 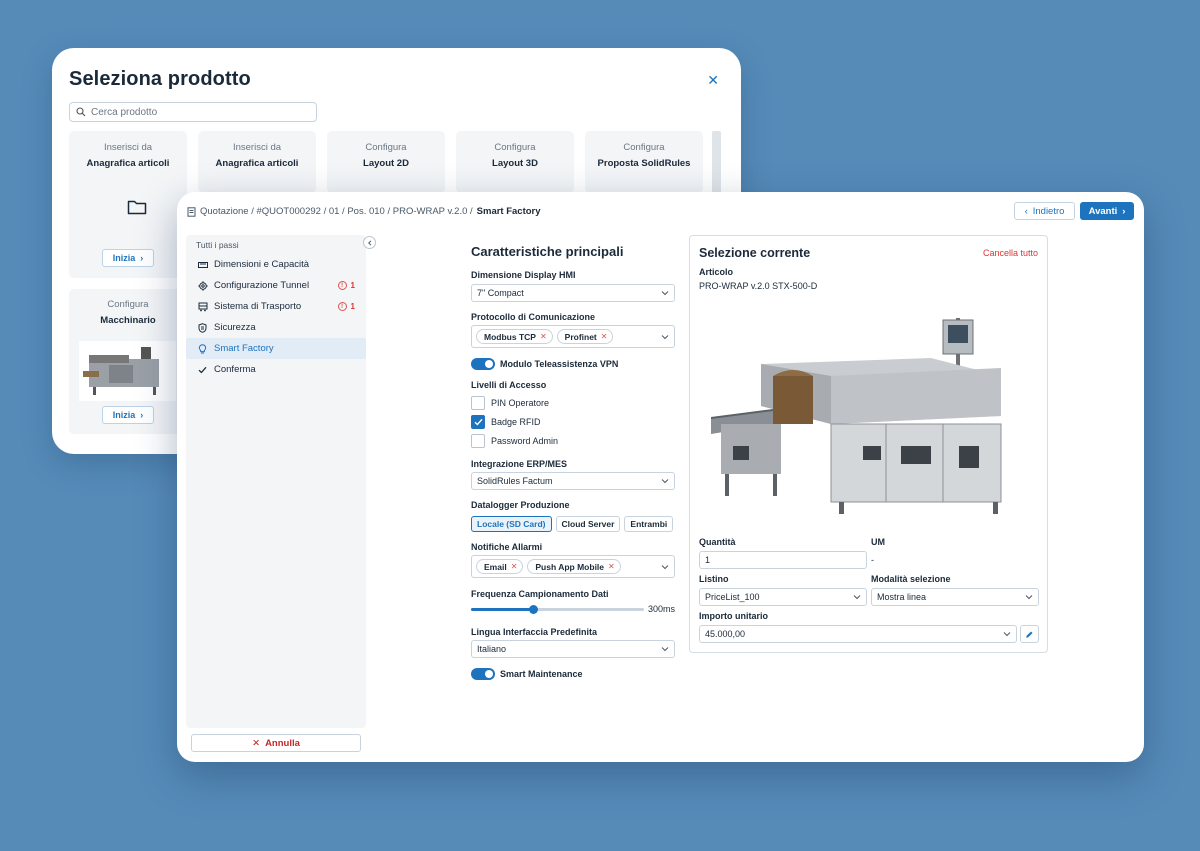 What do you see at coordinates (534, 609) in the screenshot?
I see `slider-handle` at bounding box center [534, 609].